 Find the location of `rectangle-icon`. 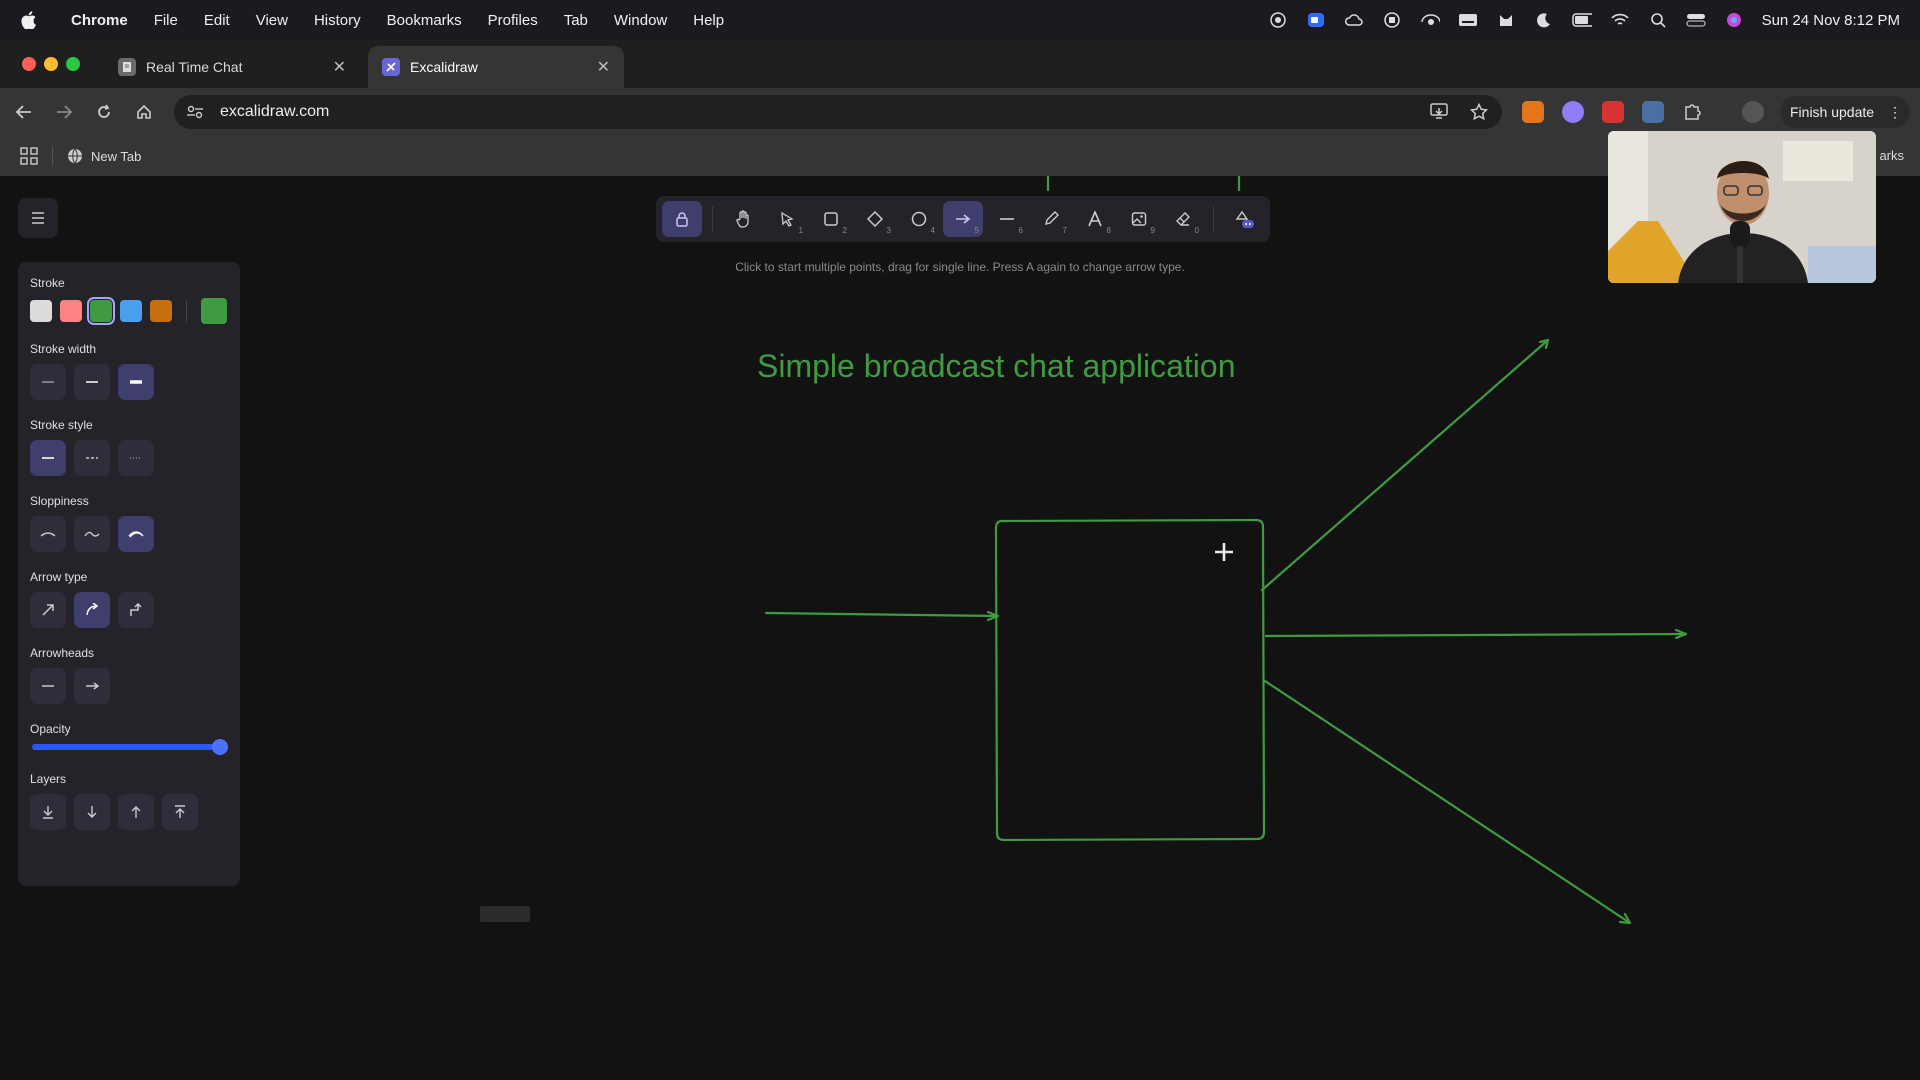

rectangle-icon is located at coordinates (831, 219).